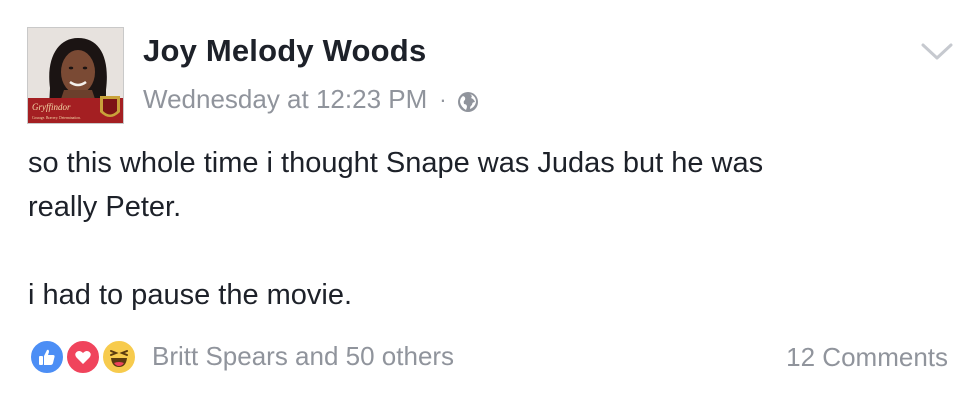 This screenshot has width=980, height=407. Describe the element at coordinates (119, 357) in the screenshot. I see `haha-icon` at that location.